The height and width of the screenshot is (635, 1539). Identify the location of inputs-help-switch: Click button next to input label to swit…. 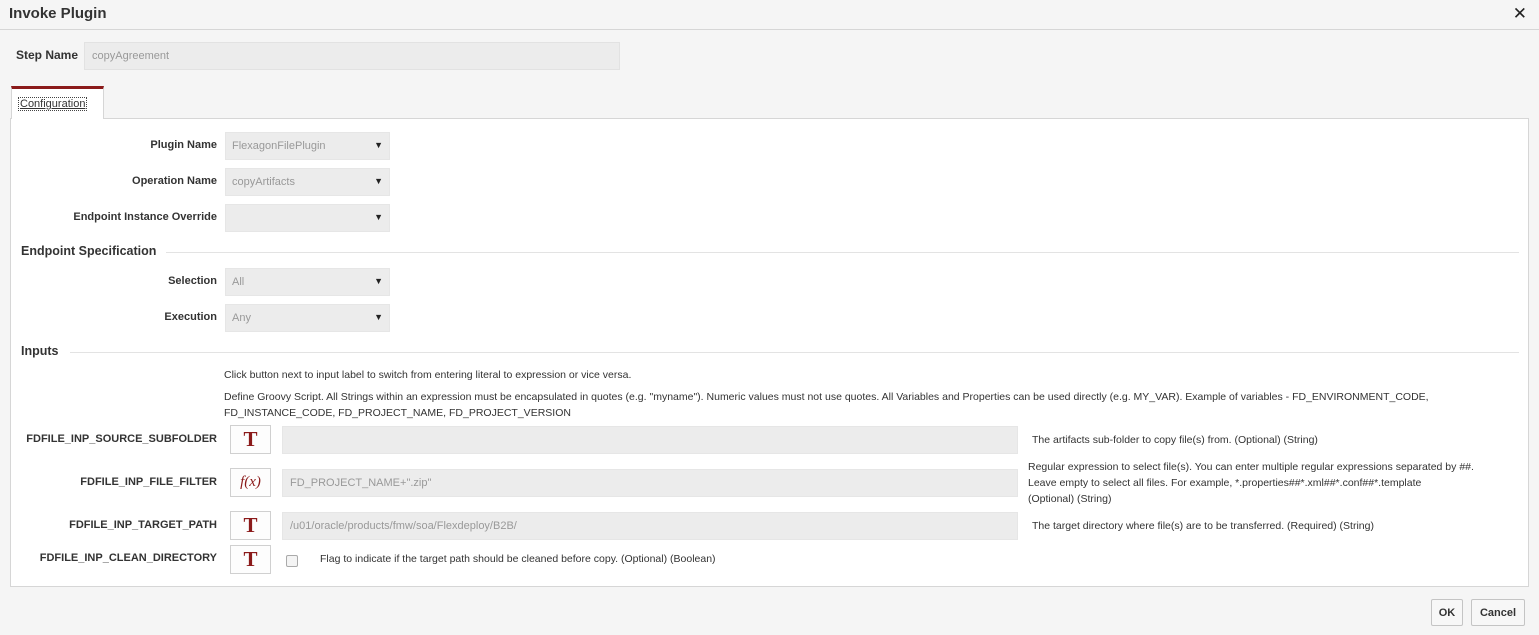
(428, 375).